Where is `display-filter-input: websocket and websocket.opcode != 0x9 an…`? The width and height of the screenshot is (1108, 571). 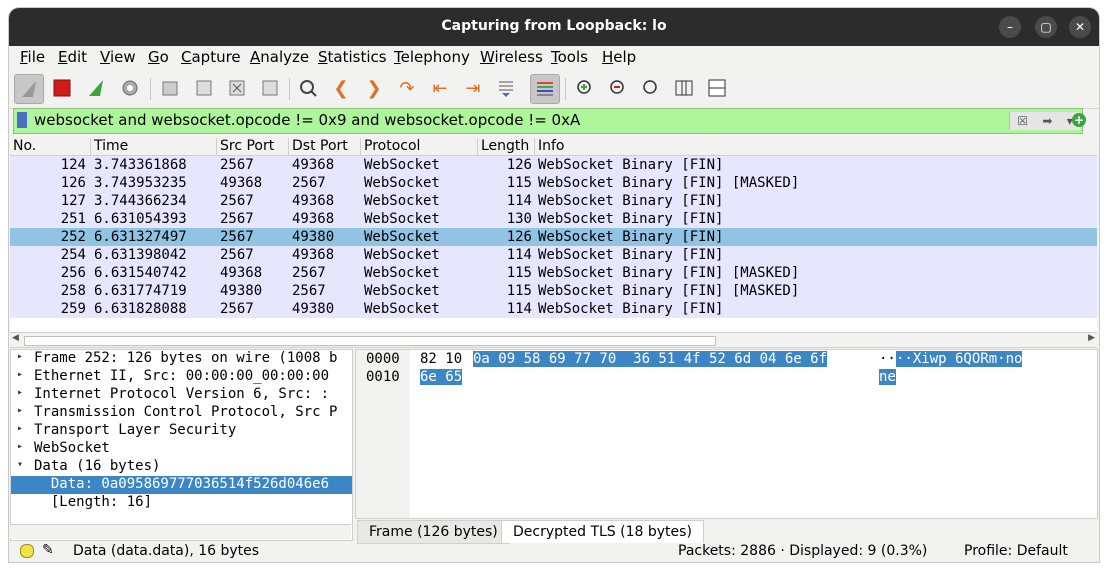
display-filter-input: websocket and websocket.opcode != 0x9 an… is located at coordinates (307, 120).